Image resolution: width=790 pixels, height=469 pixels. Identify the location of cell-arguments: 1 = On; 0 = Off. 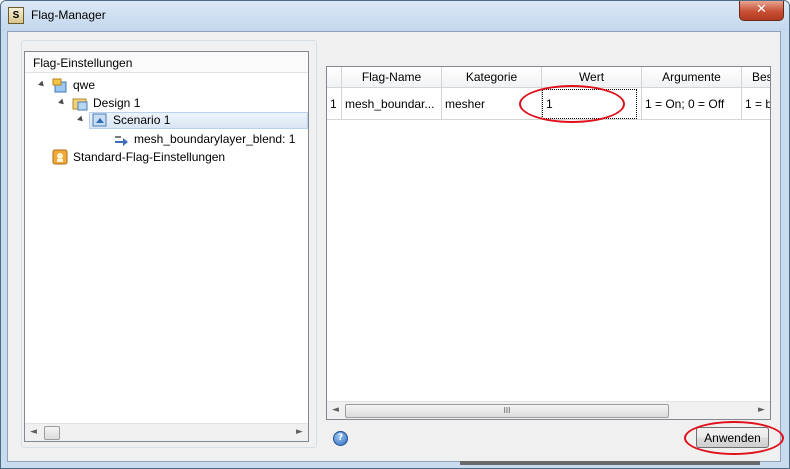
(692, 104).